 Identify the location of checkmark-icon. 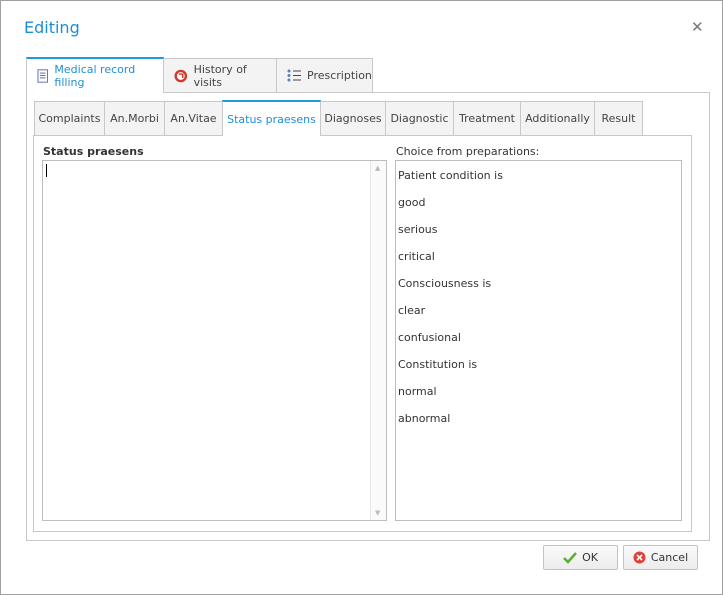
(570, 557).